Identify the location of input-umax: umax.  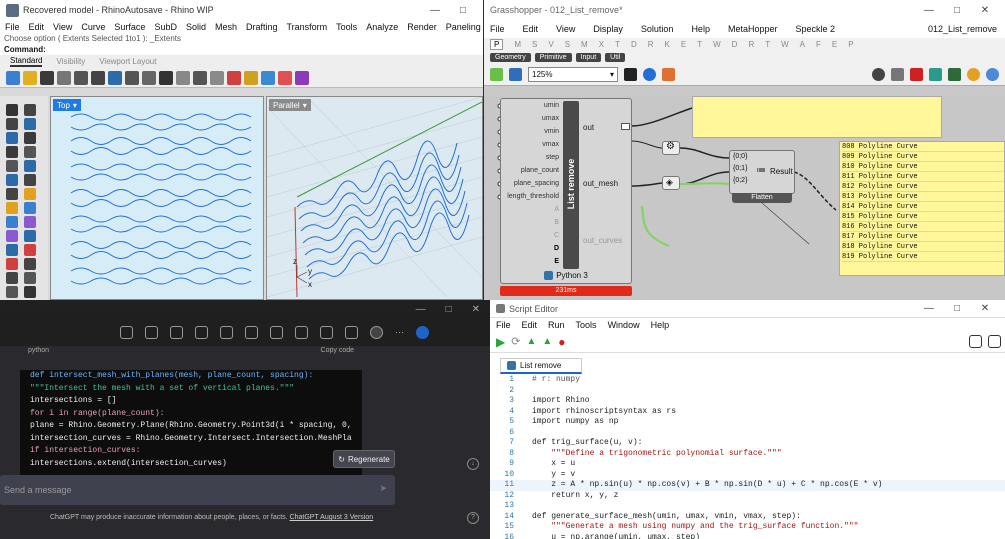
(530, 118).